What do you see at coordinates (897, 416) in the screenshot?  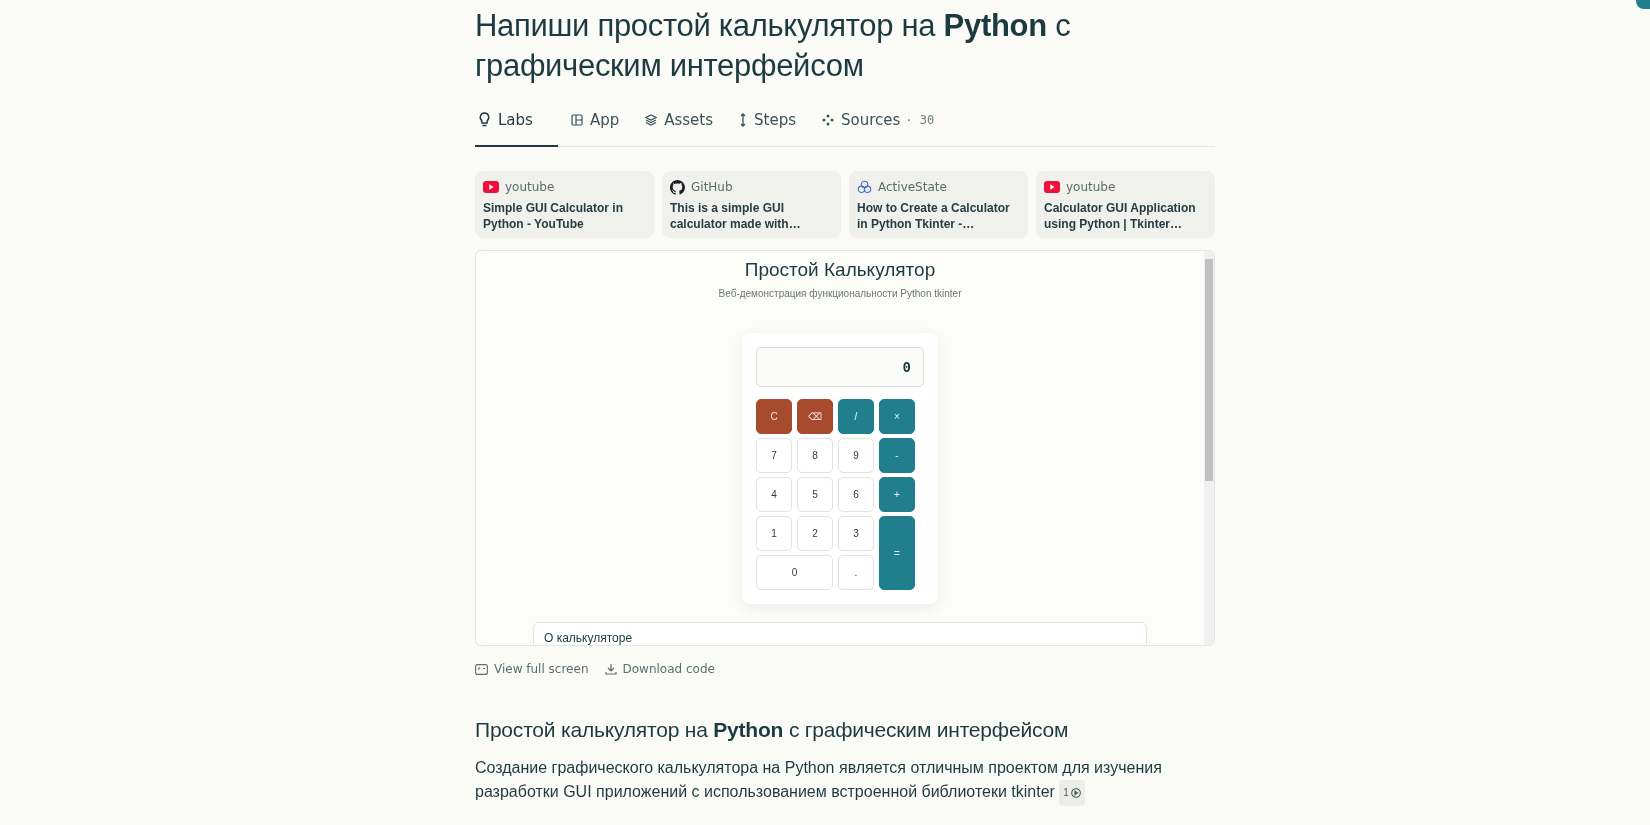 I see `calculator-key: ×` at bounding box center [897, 416].